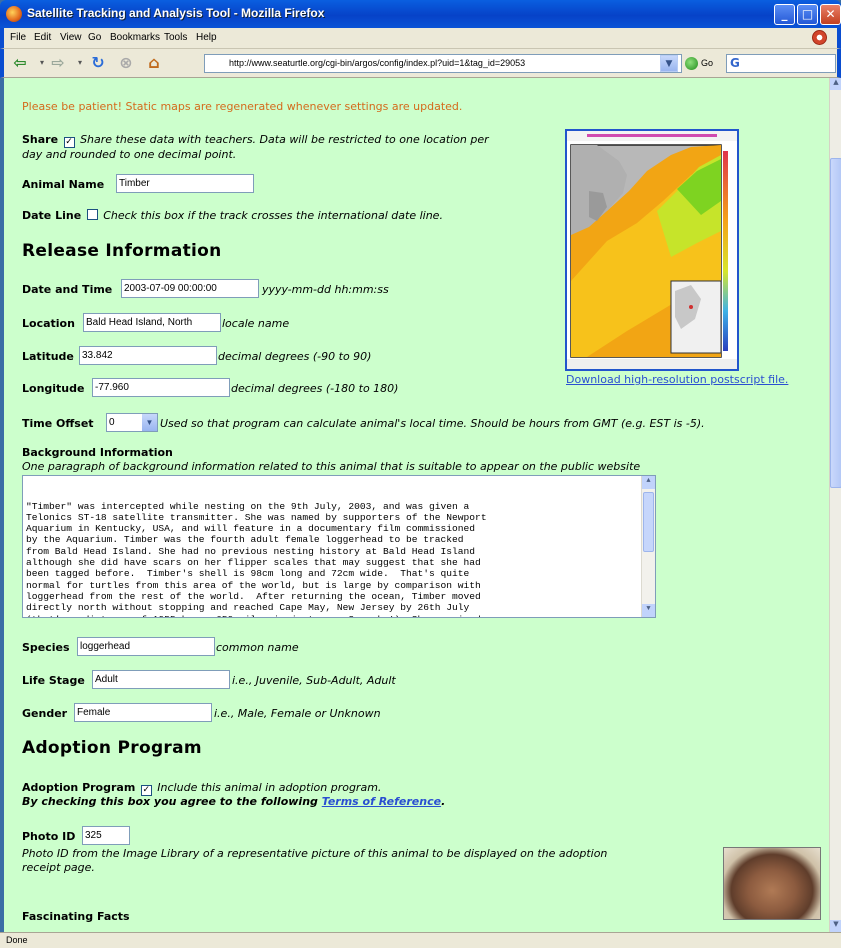 This screenshot has width=841, height=948. I want to click on page-scrollbar: ▲ ▼, so click(835, 505).